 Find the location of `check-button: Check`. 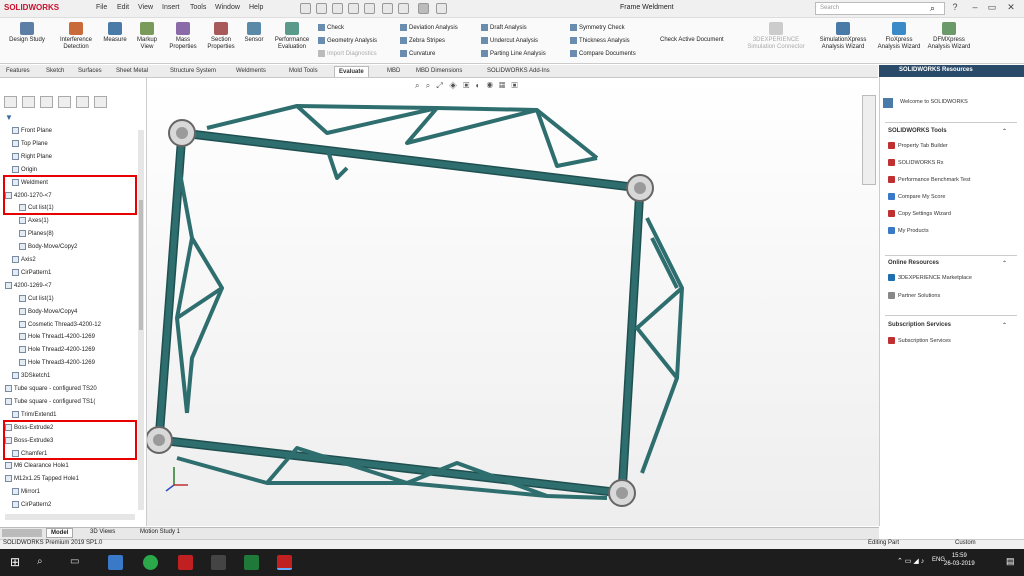

check-button: Check is located at coordinates (331, 27).